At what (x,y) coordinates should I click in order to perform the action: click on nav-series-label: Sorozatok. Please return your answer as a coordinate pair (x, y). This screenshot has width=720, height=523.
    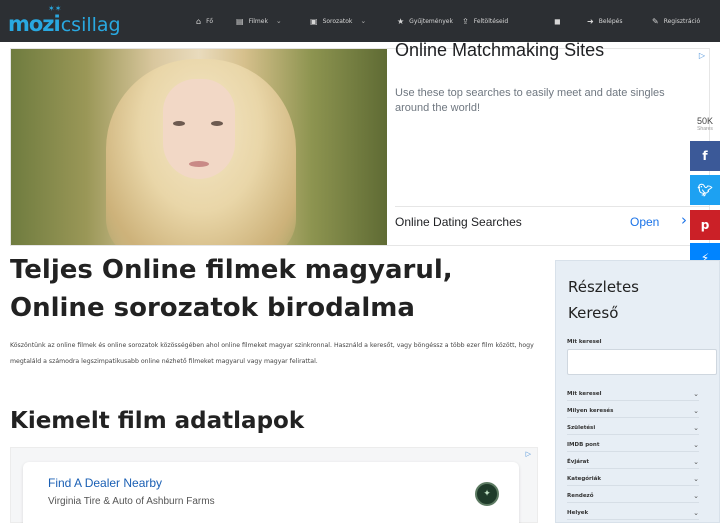
    Looking at the image, I should click on (337, 21).